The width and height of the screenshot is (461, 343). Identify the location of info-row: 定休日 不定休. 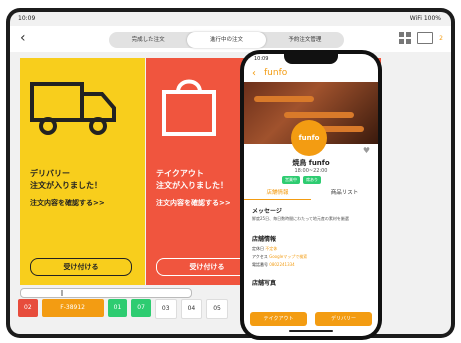
(265, 248).